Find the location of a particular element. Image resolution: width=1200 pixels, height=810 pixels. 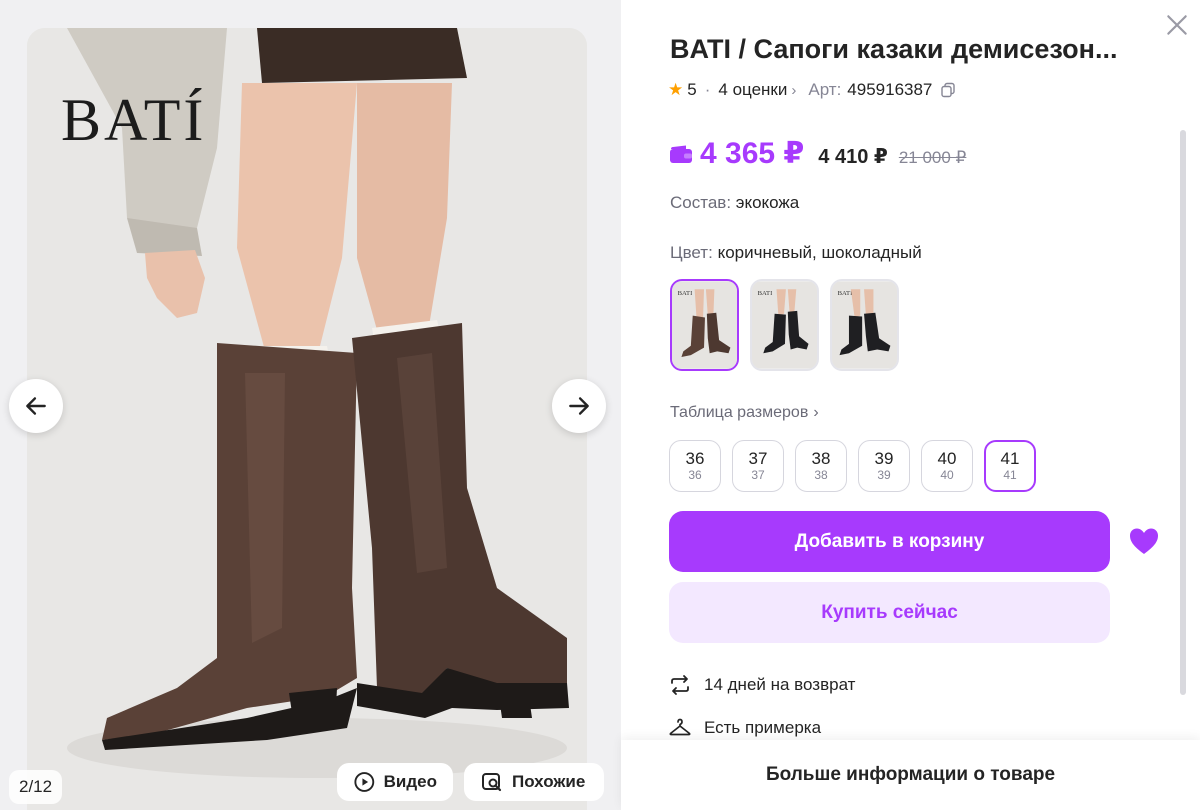

size-eu: 41 is located at coordinates (1010, 475).